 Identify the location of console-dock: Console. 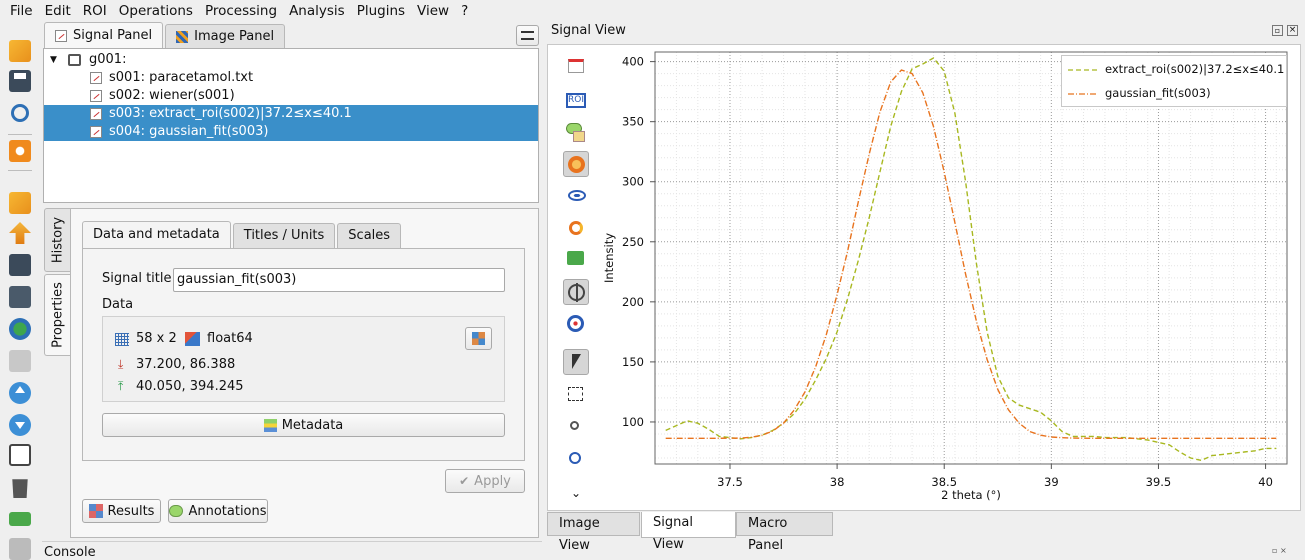
(292, 550).